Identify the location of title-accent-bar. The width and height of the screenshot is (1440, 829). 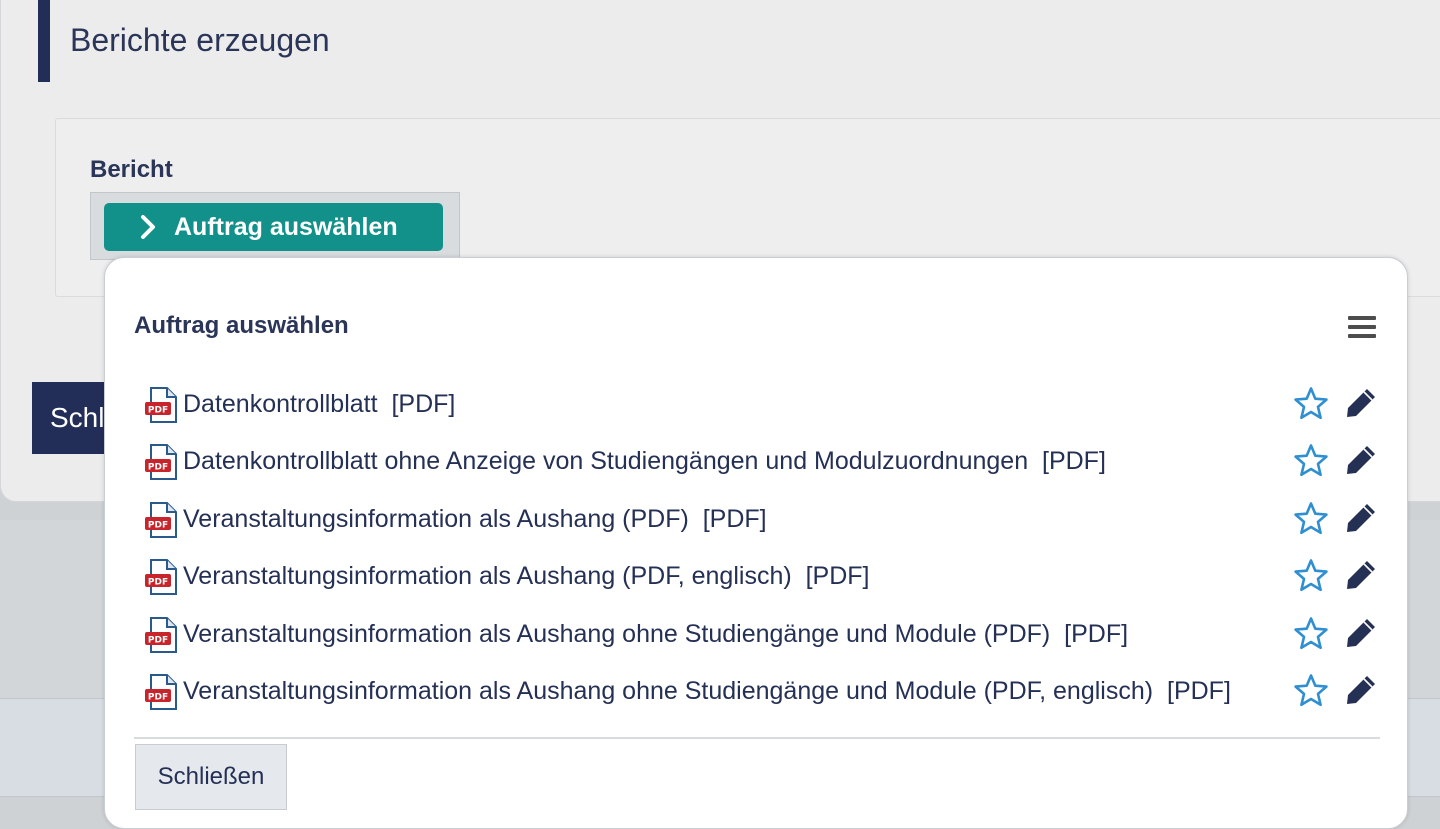
(44, 41).